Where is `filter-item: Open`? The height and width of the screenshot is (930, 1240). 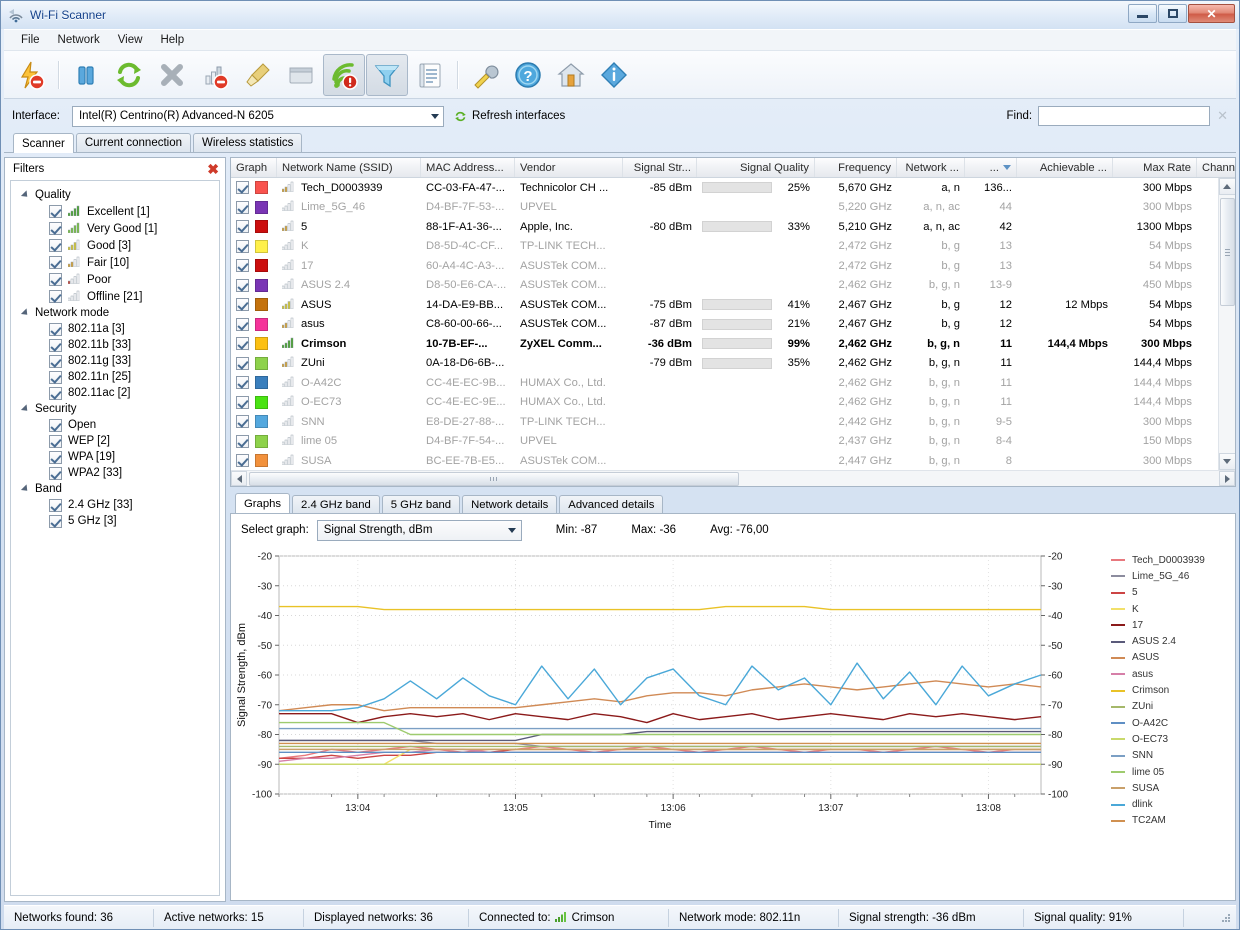
filter-item: Open is located at coordinates (115, 425).